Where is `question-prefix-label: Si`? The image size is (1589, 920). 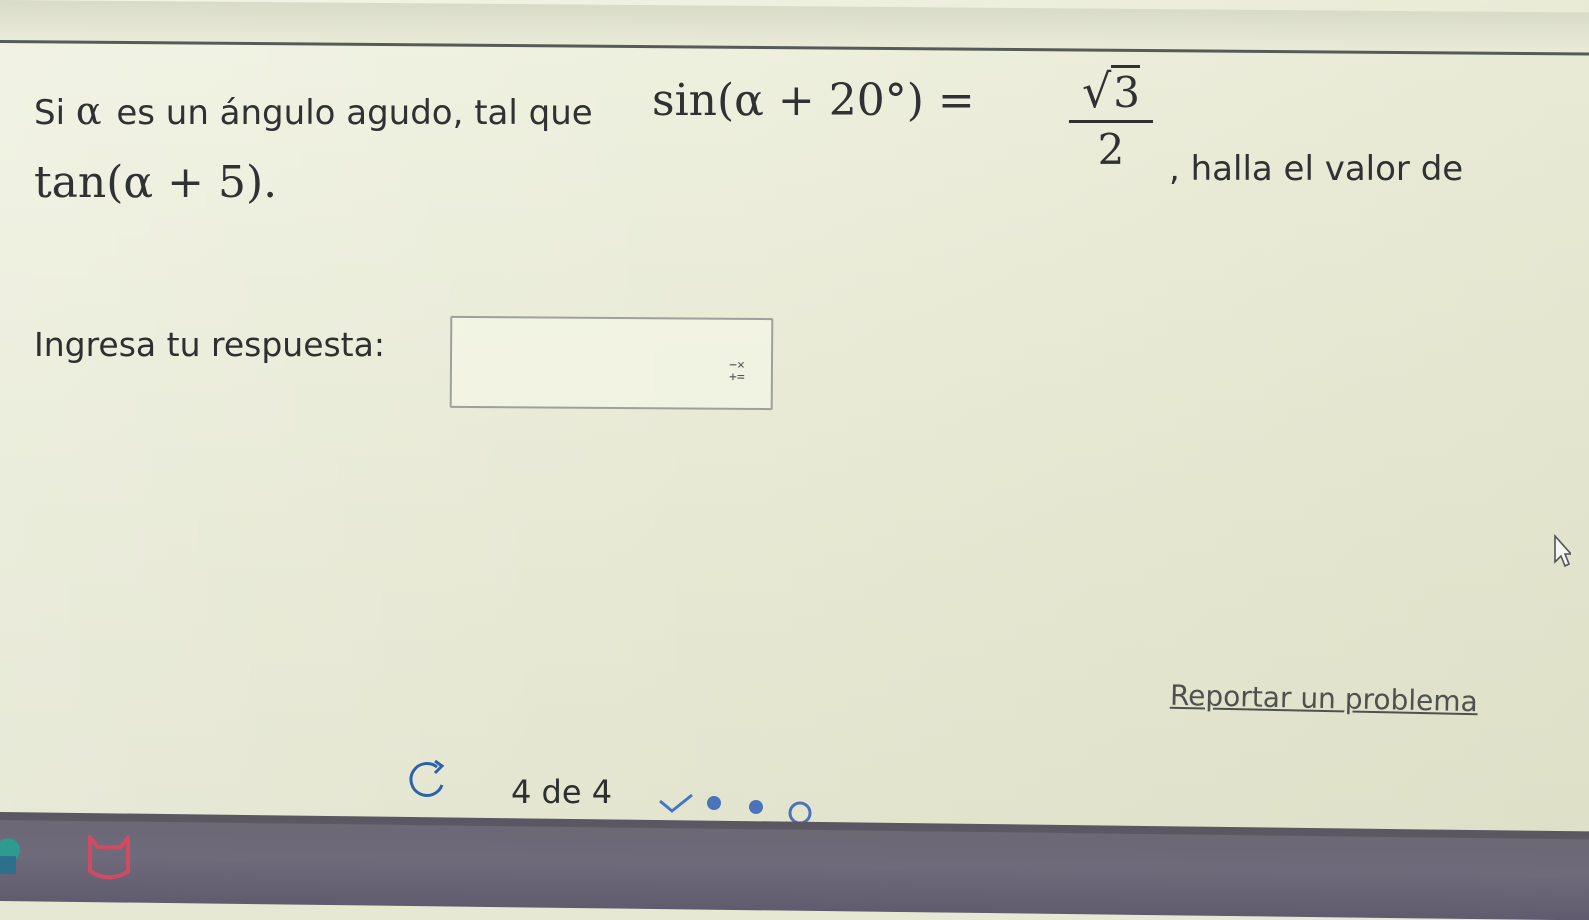
question-prefix-label: Si is located at coordinates (55, 113).